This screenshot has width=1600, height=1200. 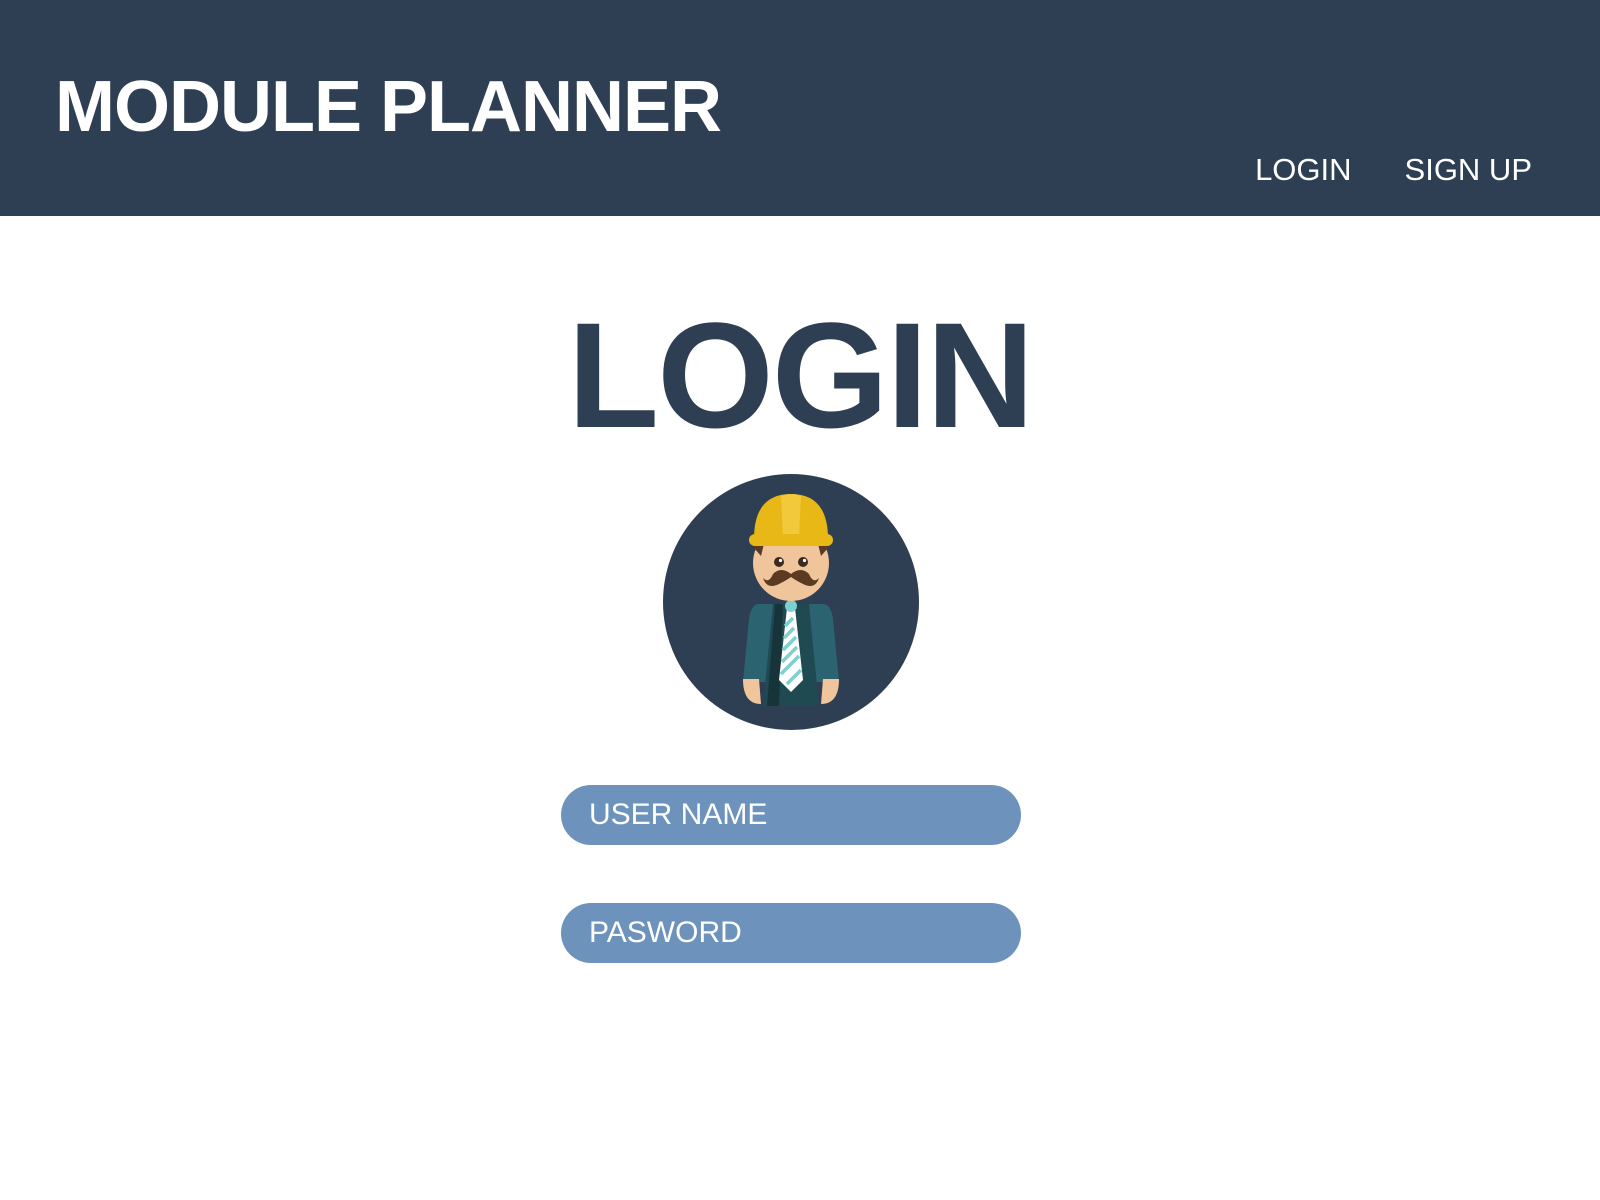 What do you see at coordinates (801, 375) in the screenshot?
I see `login-heading: LOGIN` at bounding box center [801, 375].